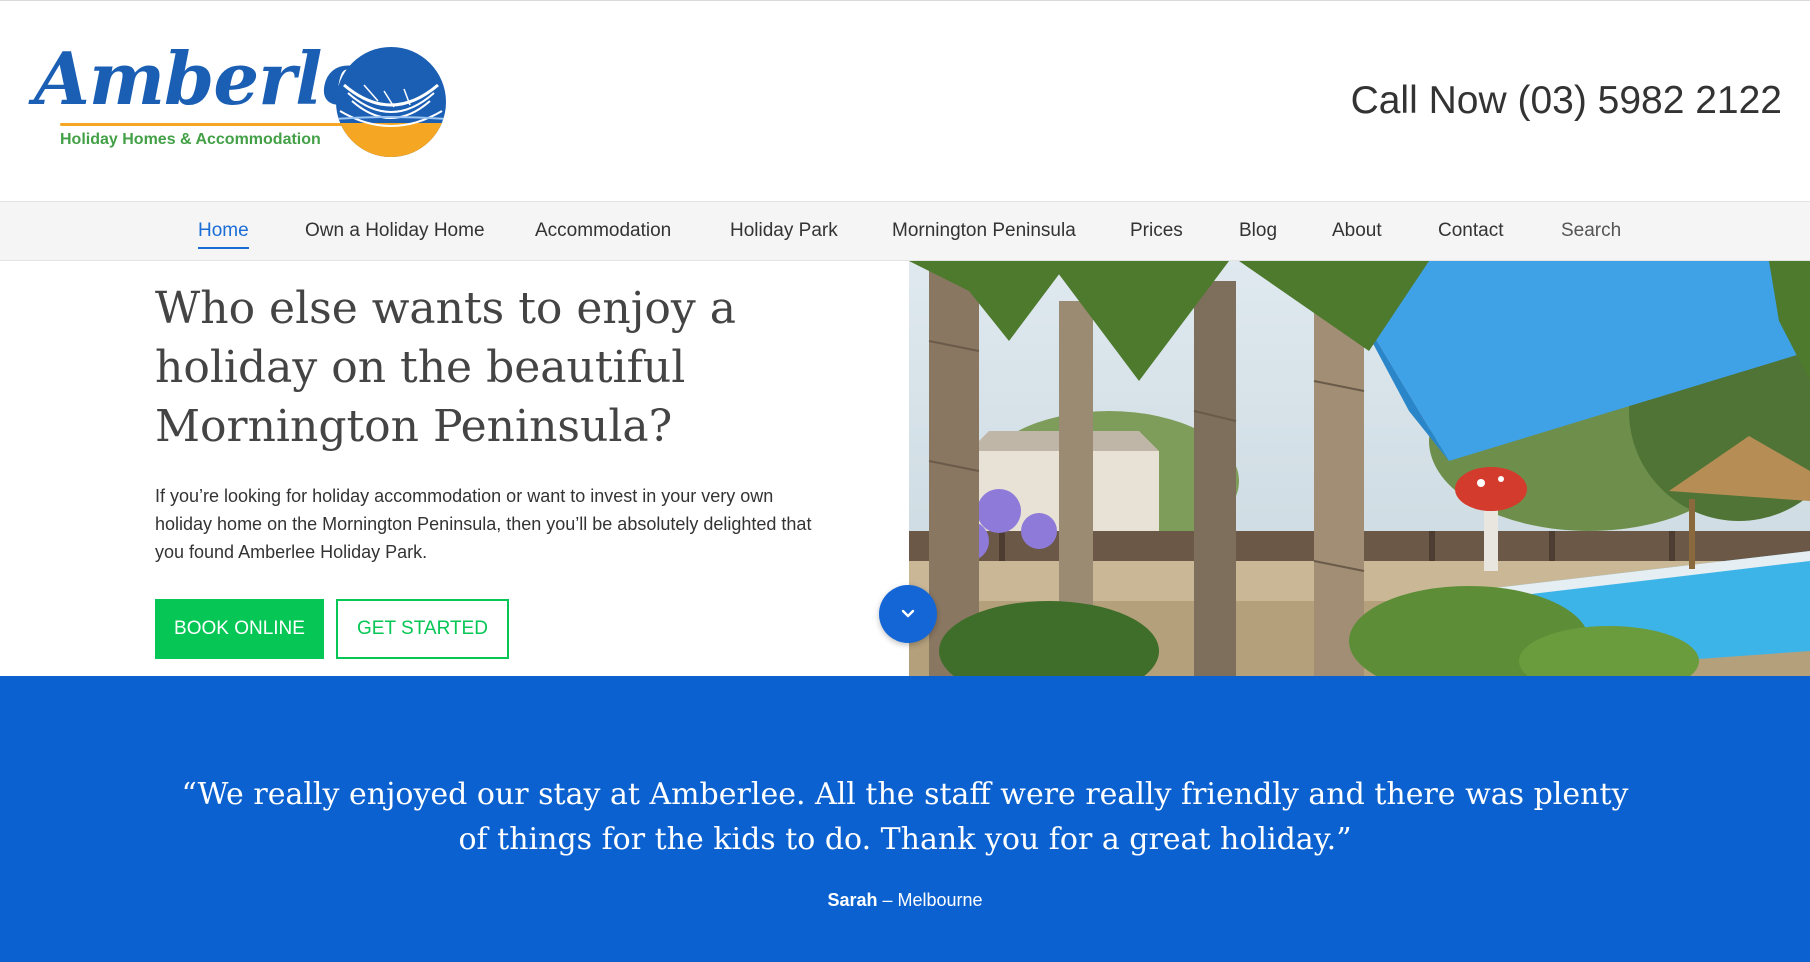  I want to click on author-name: Sarah, so click(852, 900).